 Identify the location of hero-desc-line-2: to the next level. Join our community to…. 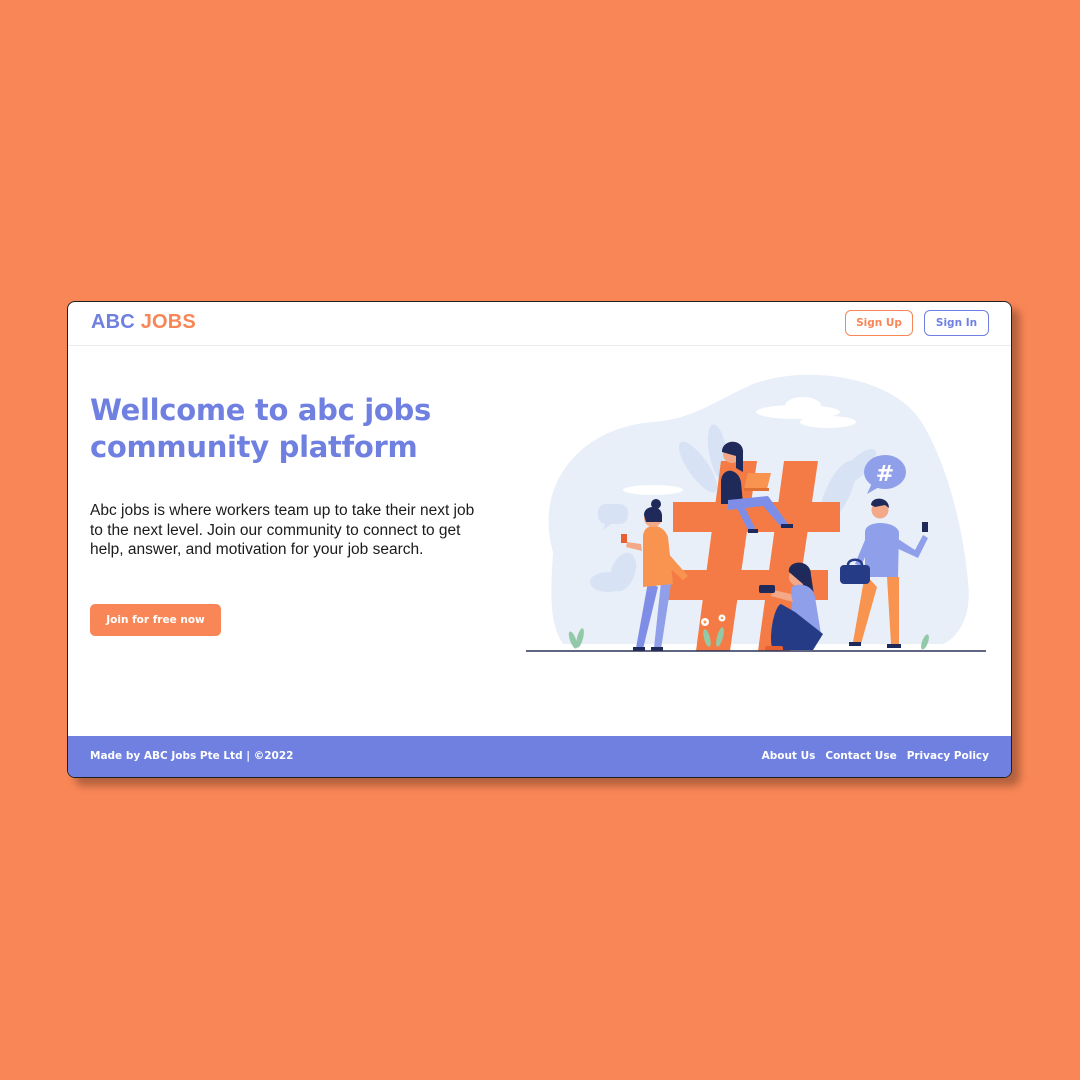
(275, 530).